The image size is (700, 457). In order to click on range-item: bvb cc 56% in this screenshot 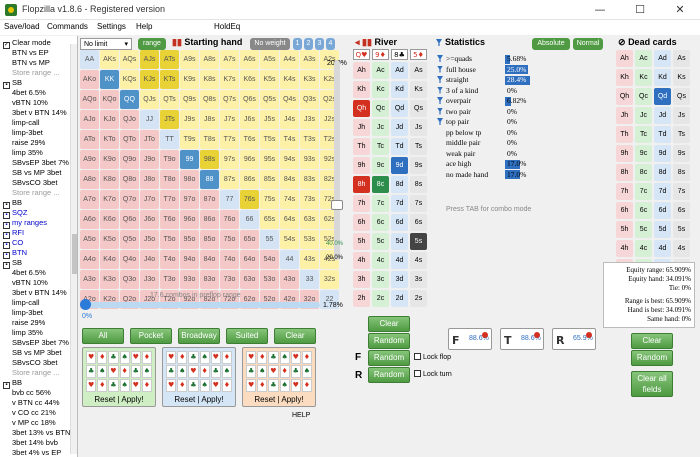, I will do `click(31, 393)`.